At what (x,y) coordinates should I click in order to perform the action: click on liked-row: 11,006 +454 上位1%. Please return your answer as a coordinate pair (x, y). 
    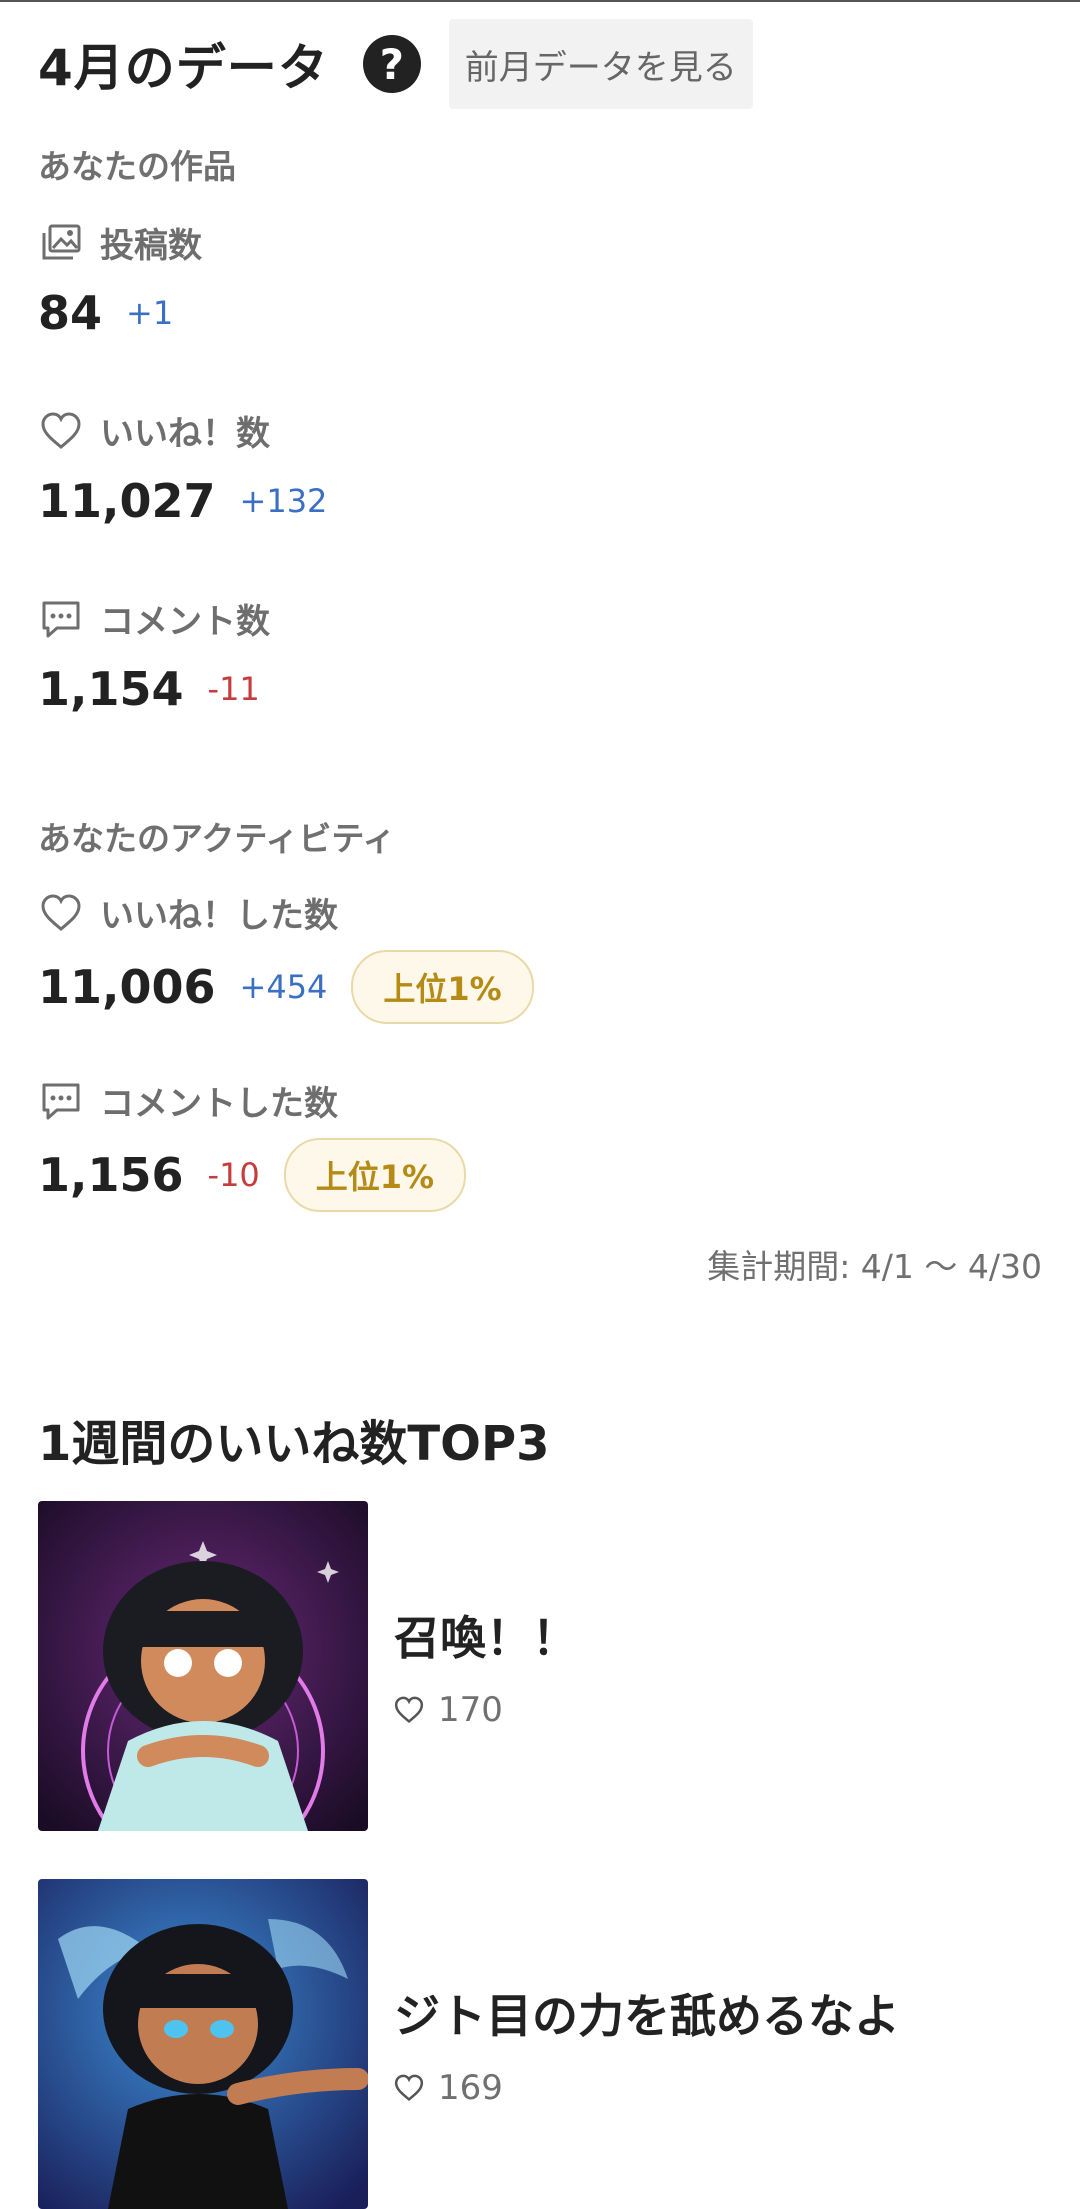
    Looking at the image, I should click on (286, 987).